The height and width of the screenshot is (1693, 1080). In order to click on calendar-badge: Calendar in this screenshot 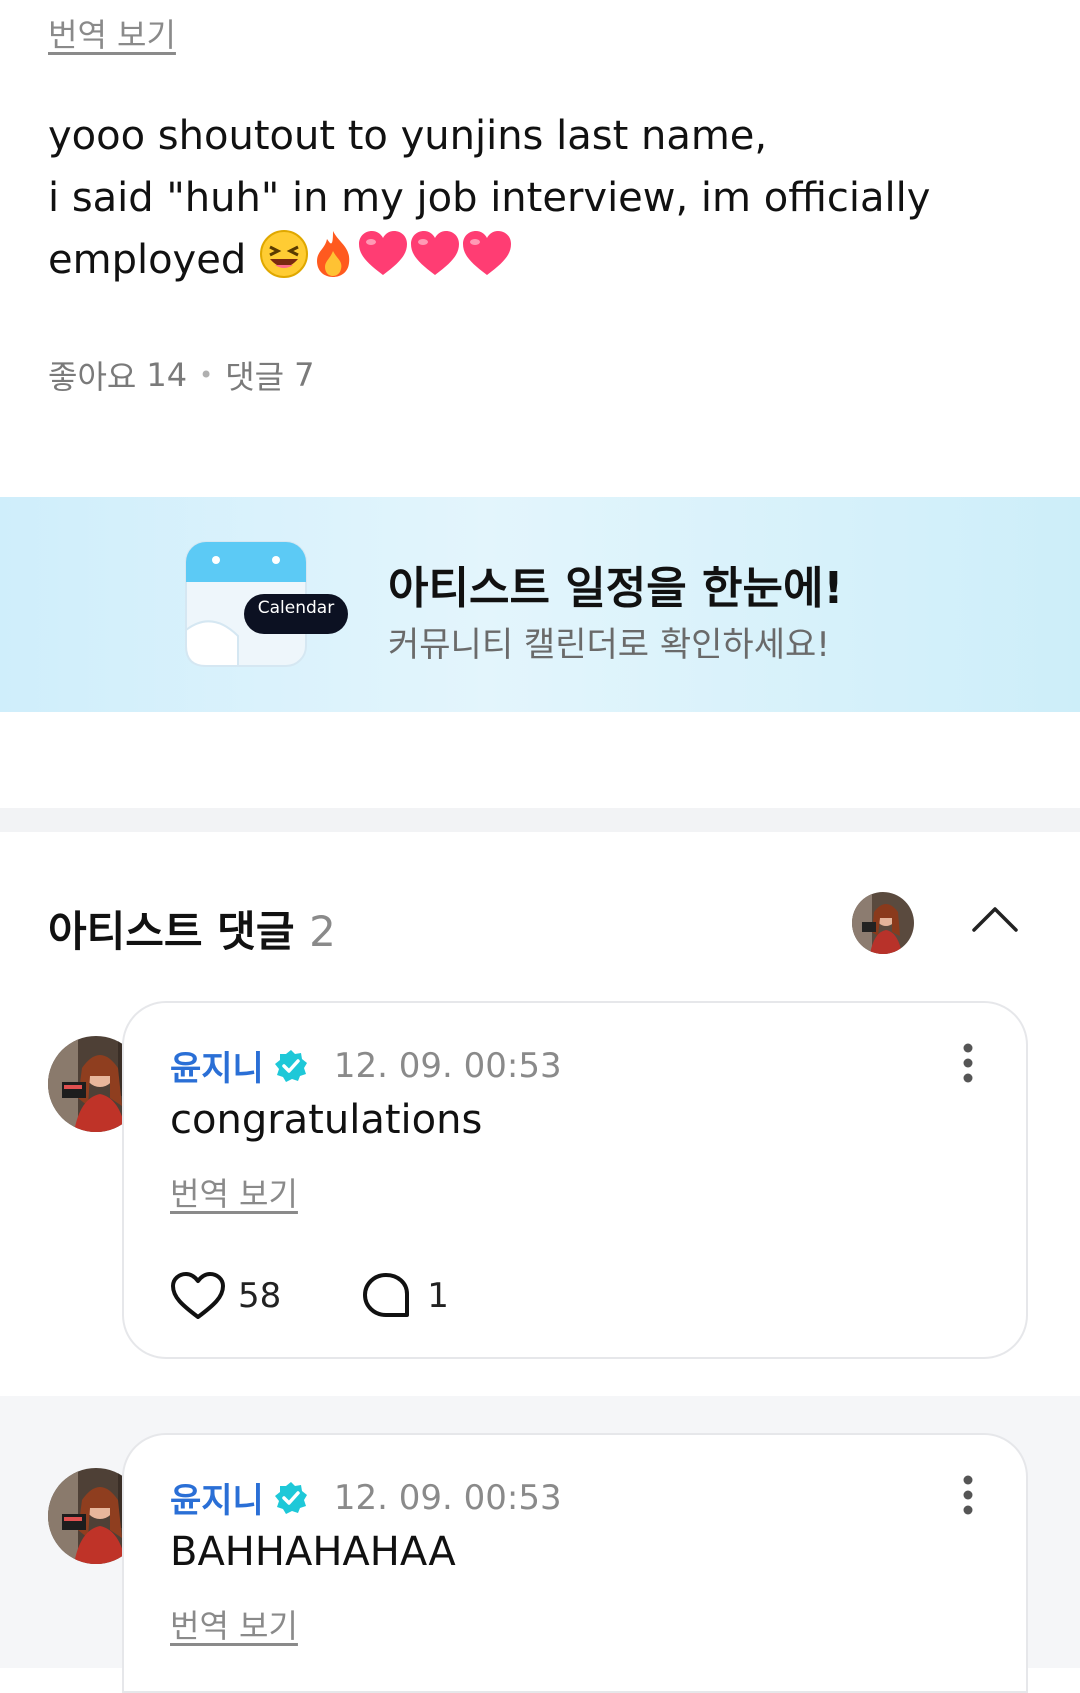, I will do `click(296, 608)`.